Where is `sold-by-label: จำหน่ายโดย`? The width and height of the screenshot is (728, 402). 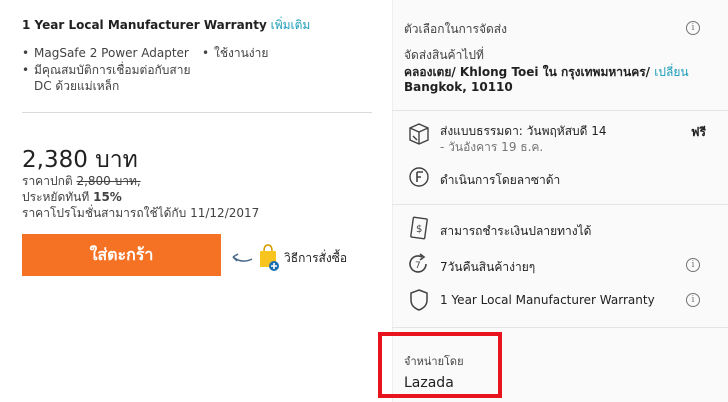 sold-by-label: จำหน่ายโดย is located at coordinates (434, 361).